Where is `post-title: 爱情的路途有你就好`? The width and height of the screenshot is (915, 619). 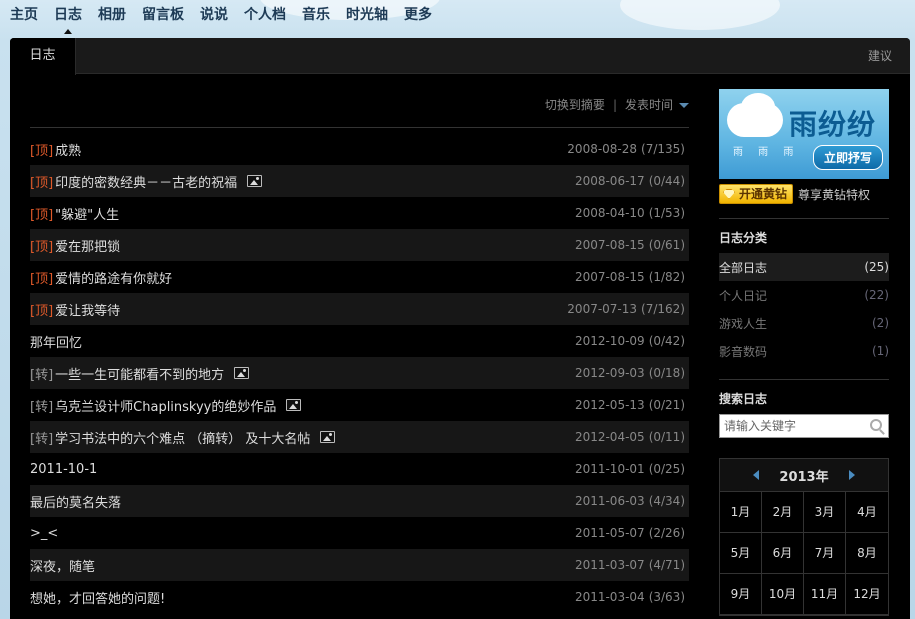
post-title: 爱情的路途有你就好 is located at coordinates (114, 279).